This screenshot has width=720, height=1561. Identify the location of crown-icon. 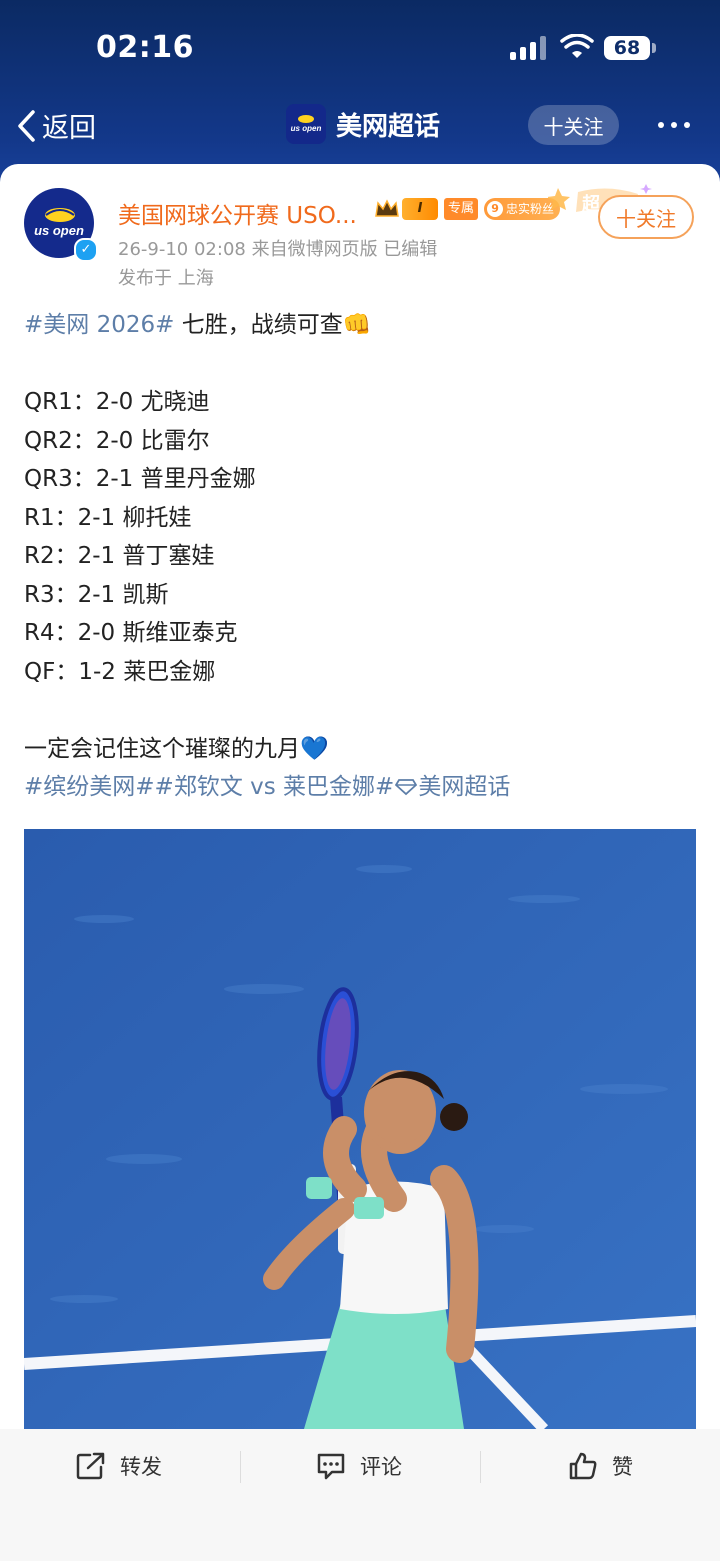
(387, 209).